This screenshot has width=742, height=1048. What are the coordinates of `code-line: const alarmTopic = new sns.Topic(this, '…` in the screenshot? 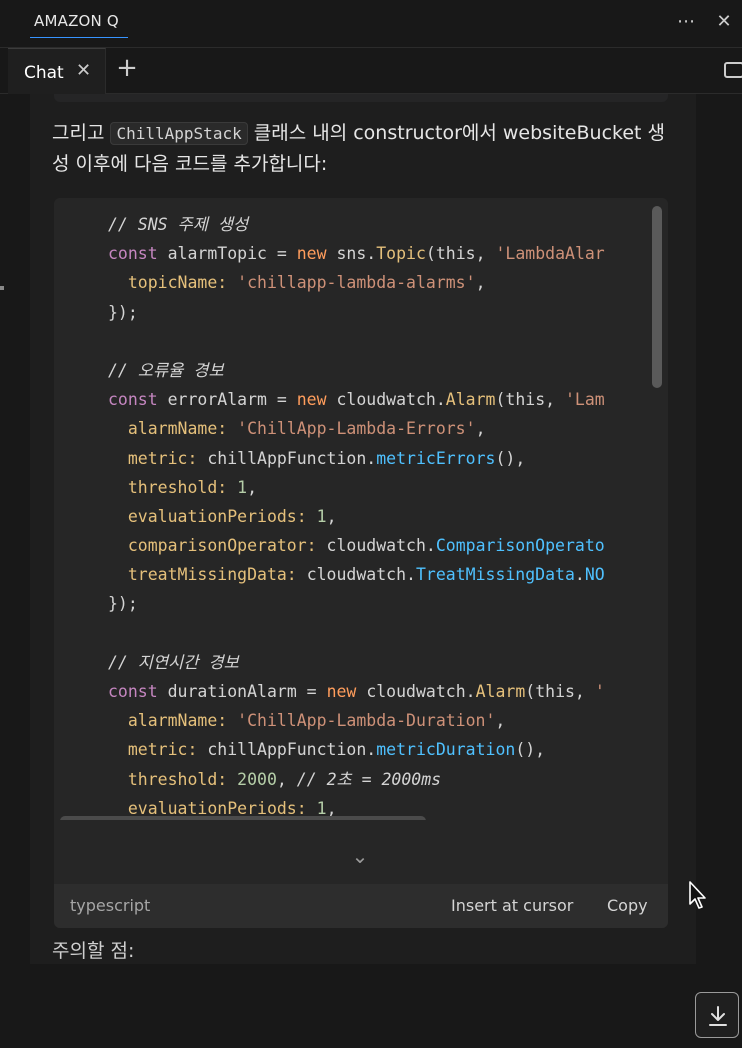 It's located at (378, 253).